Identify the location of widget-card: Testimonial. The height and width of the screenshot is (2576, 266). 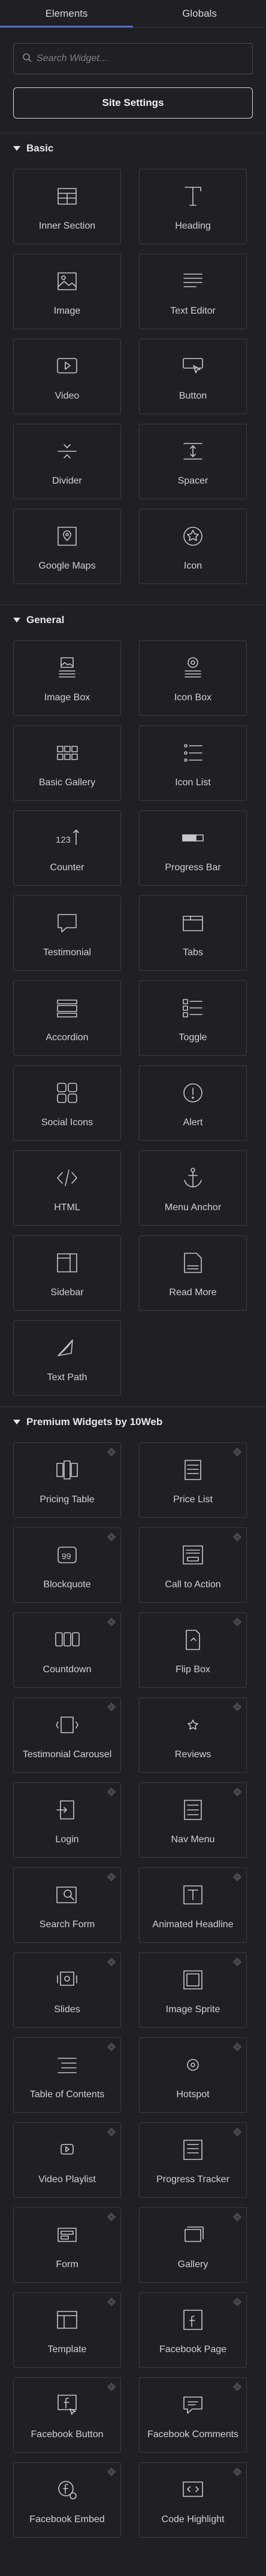
(67, 933).